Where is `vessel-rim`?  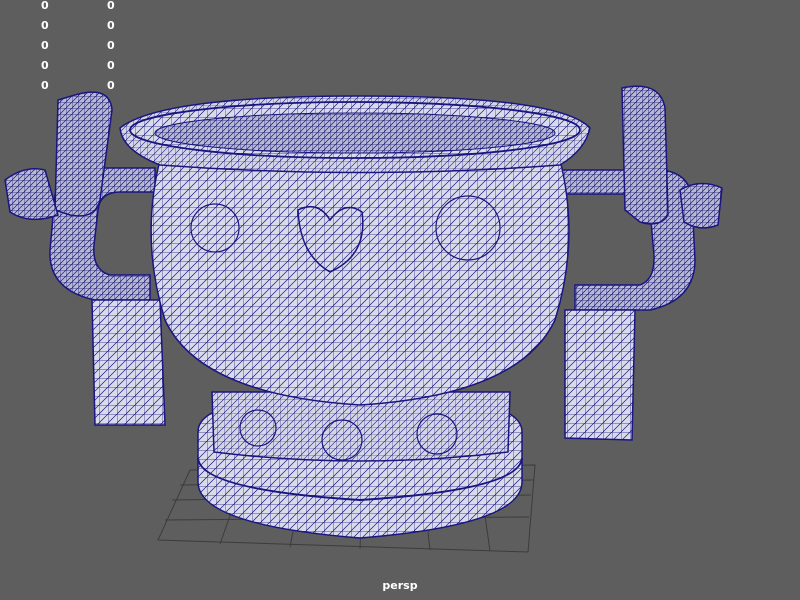
vessel-rim is located at coordinates (355, 134).